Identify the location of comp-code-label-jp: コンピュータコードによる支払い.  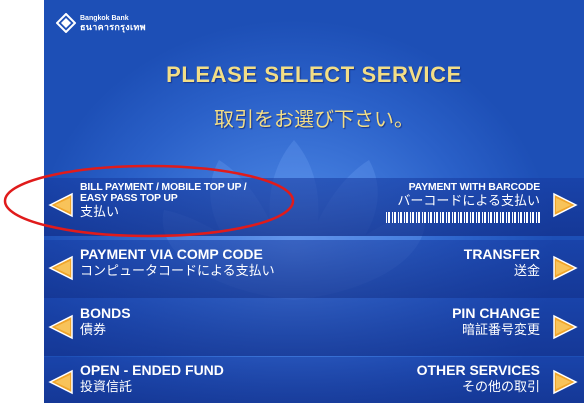
(177, 271).